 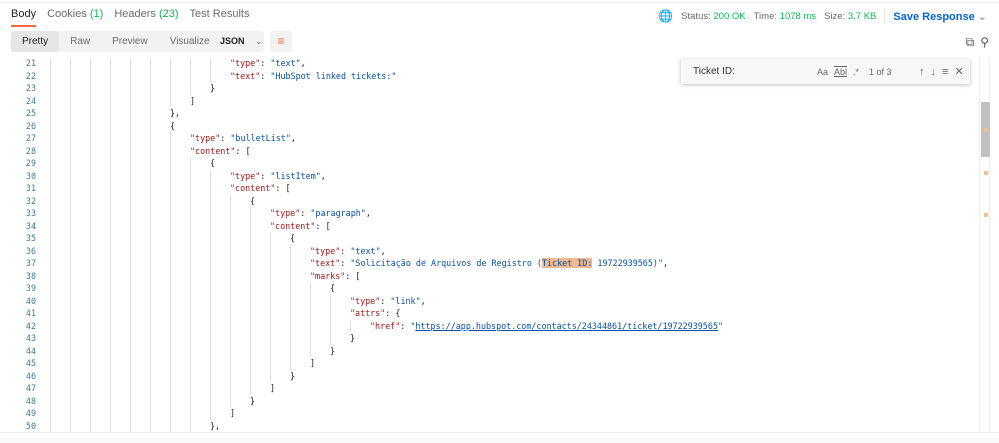 I want to click on wrap-lines-button: ≡, so click(x=281, y=41).